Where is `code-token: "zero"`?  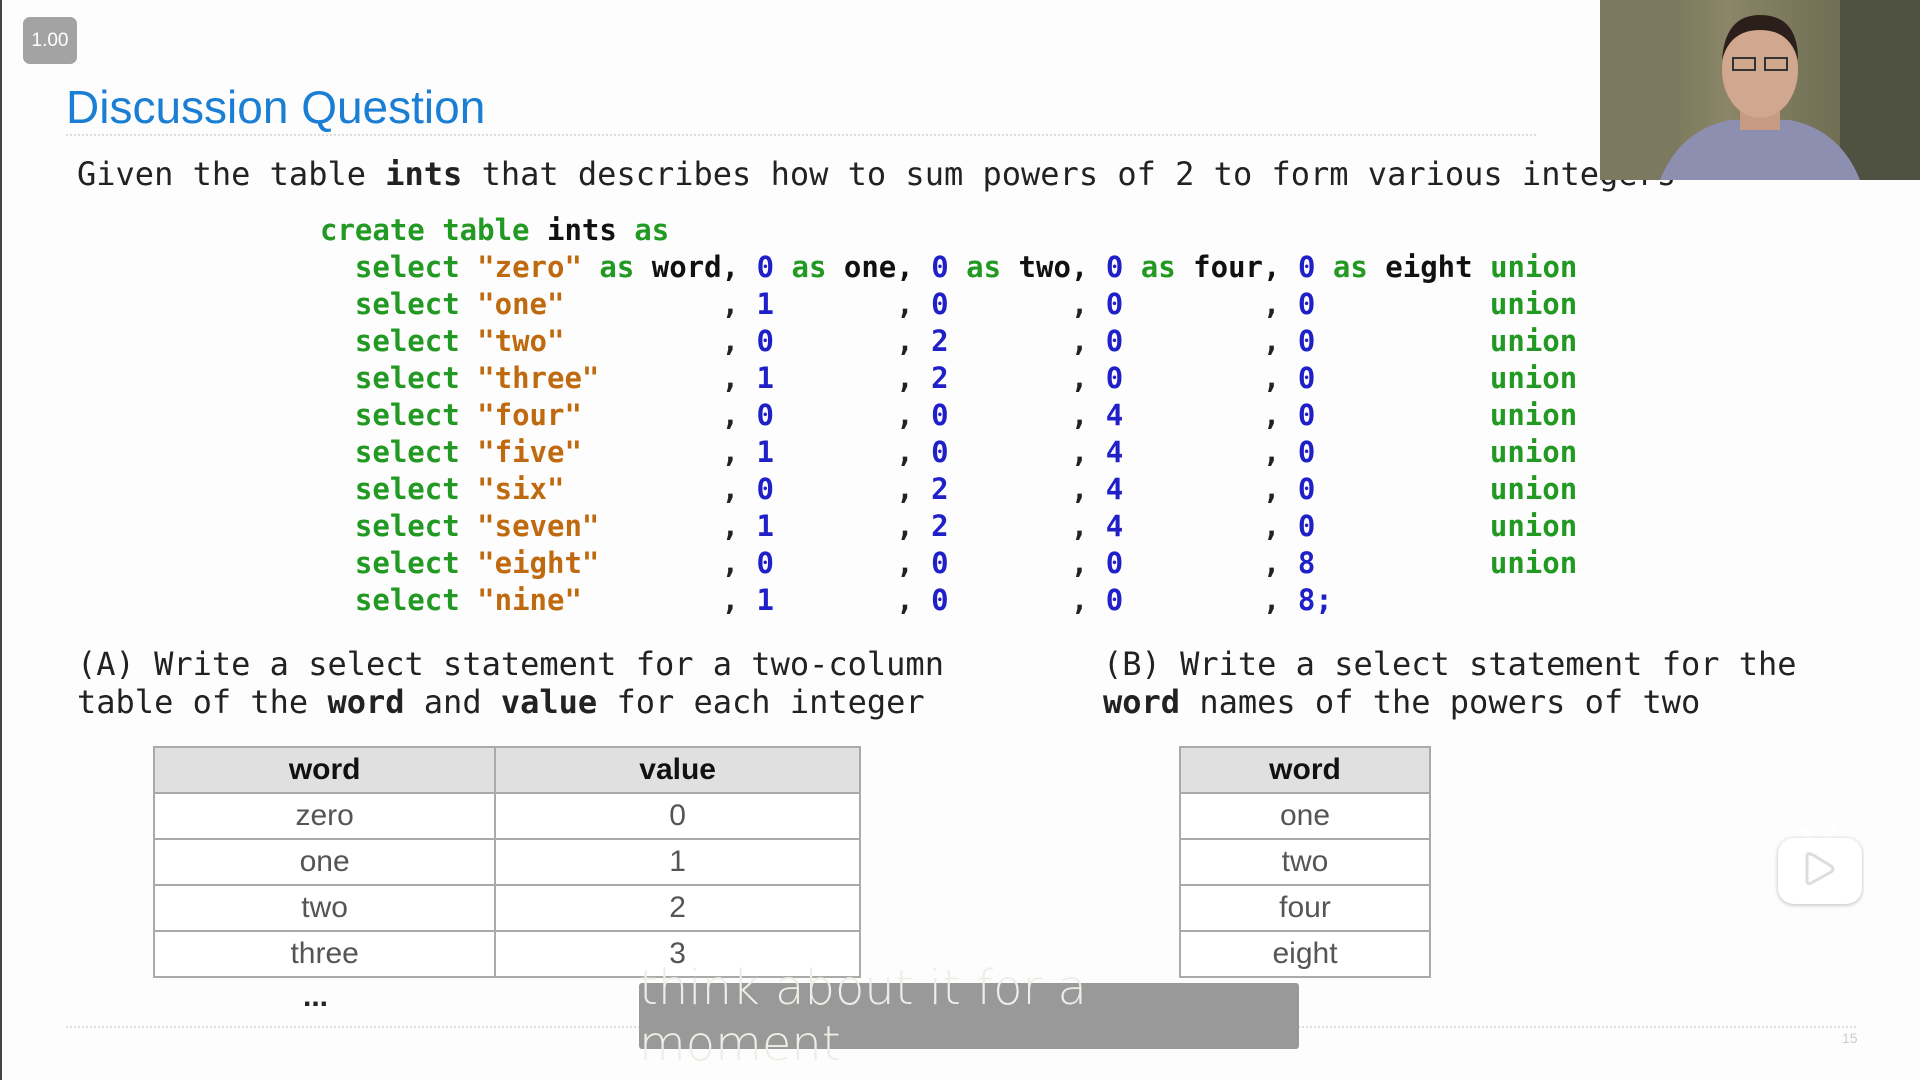 code-token: "zero" is located at coordinates (529, 267).